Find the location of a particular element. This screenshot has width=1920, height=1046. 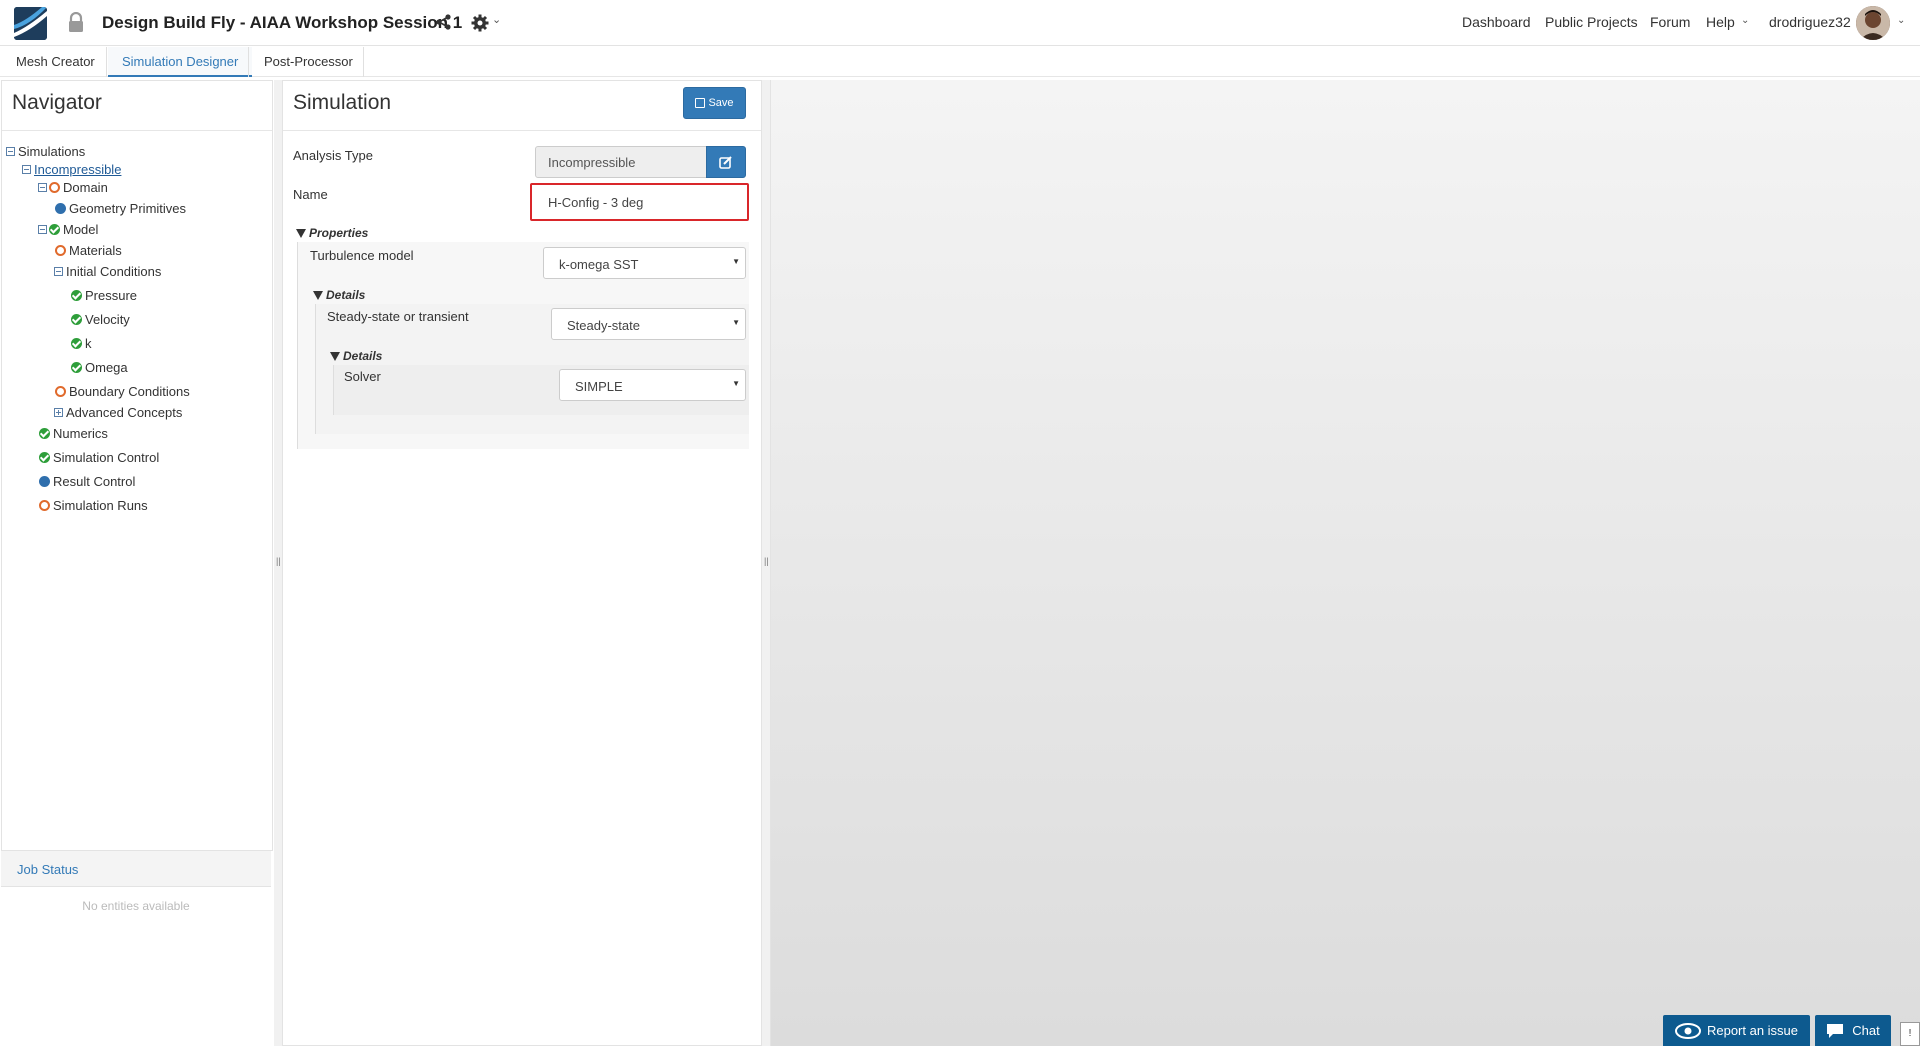

tab-simulation-designer: Simulation Designer is located at coordinates (180, 62).